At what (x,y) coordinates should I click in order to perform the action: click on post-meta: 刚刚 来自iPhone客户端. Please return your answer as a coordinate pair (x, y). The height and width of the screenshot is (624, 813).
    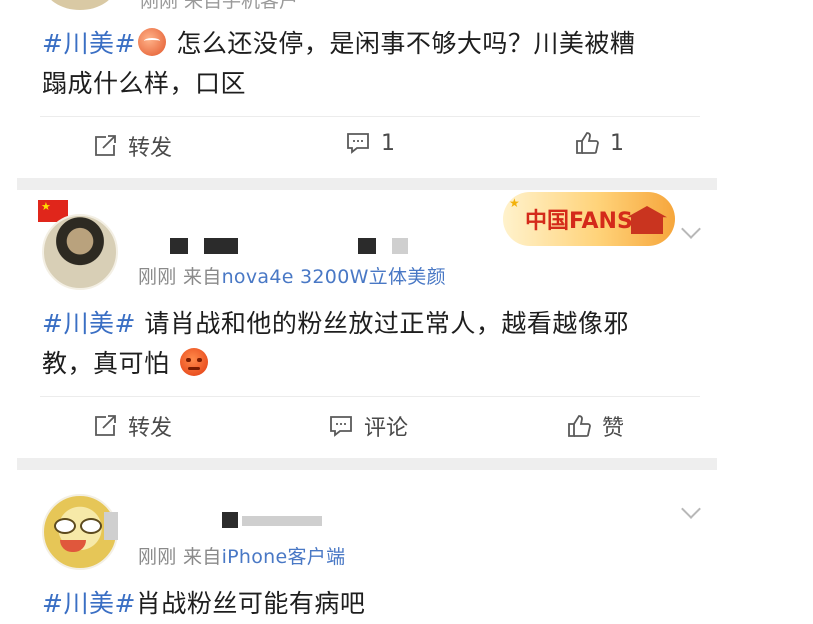
    Looking at the image, I should click on (241, 555).